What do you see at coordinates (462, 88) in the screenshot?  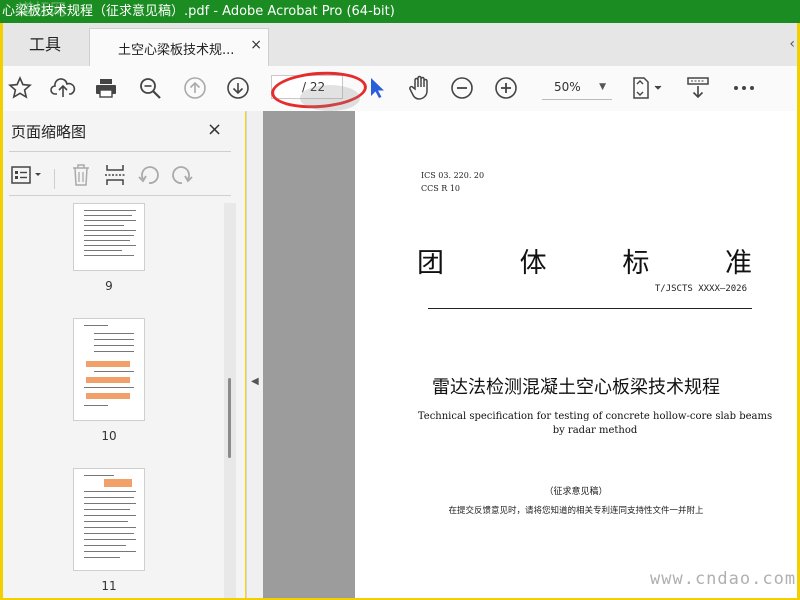 I see `zoom-out-icon` at bounding box center [462, 88].